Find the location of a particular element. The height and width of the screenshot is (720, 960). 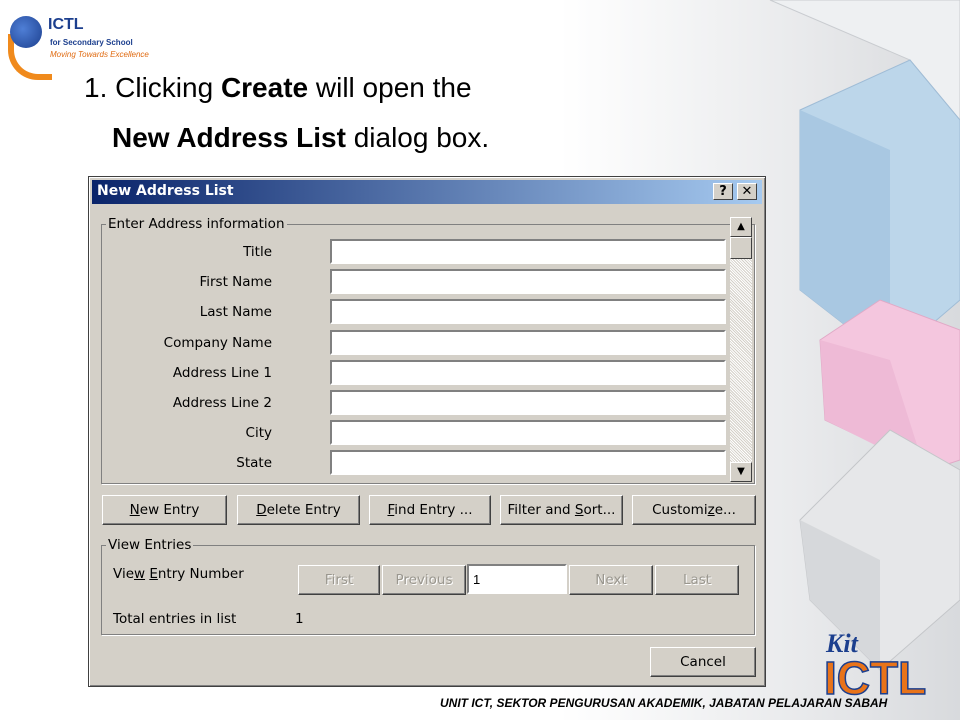

first-button: First is located at coordinates (339, 580).